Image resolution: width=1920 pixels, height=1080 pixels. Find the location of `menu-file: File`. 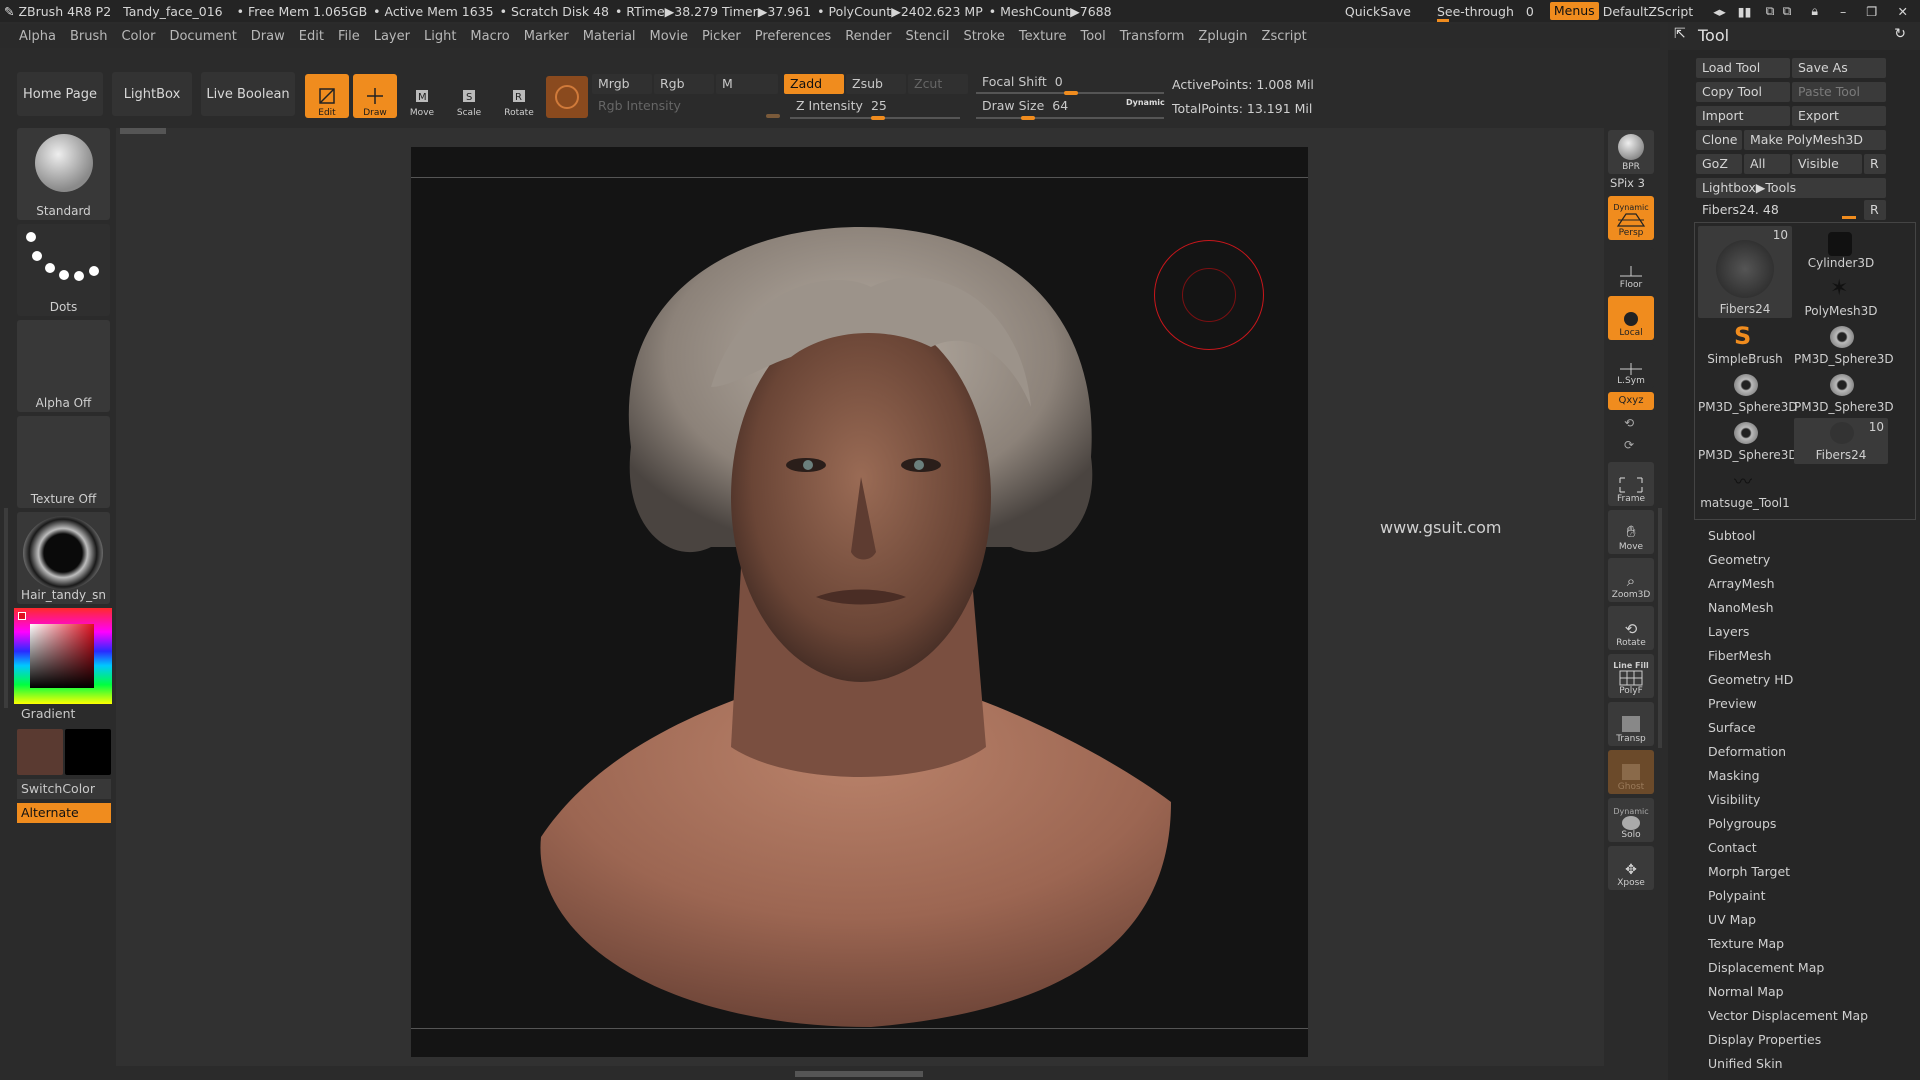

menu-file: File is located at coordinates (349, 36).